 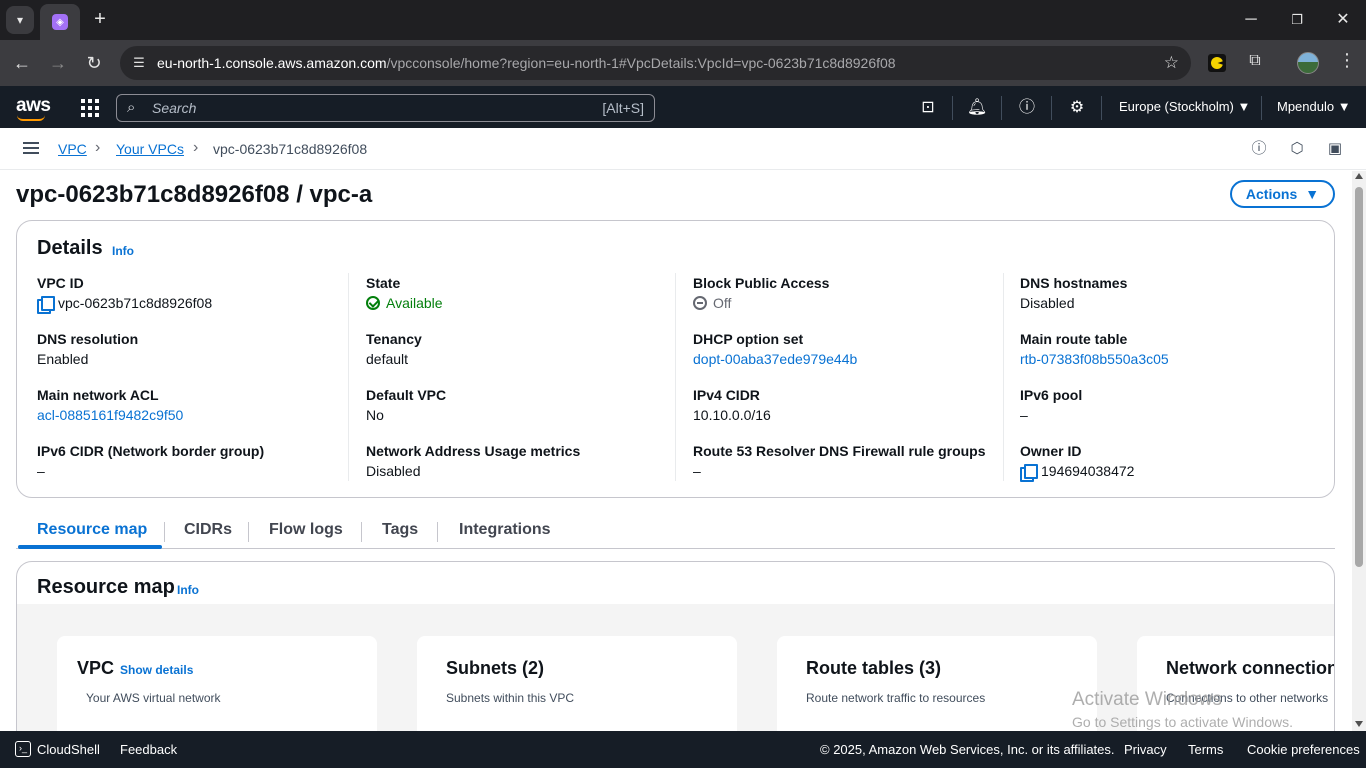 What do you see at coordinates (977, 108) in the screenshot?
I see `notifications-bell-icon: 🔔︎` at bounding box center [977, 108].